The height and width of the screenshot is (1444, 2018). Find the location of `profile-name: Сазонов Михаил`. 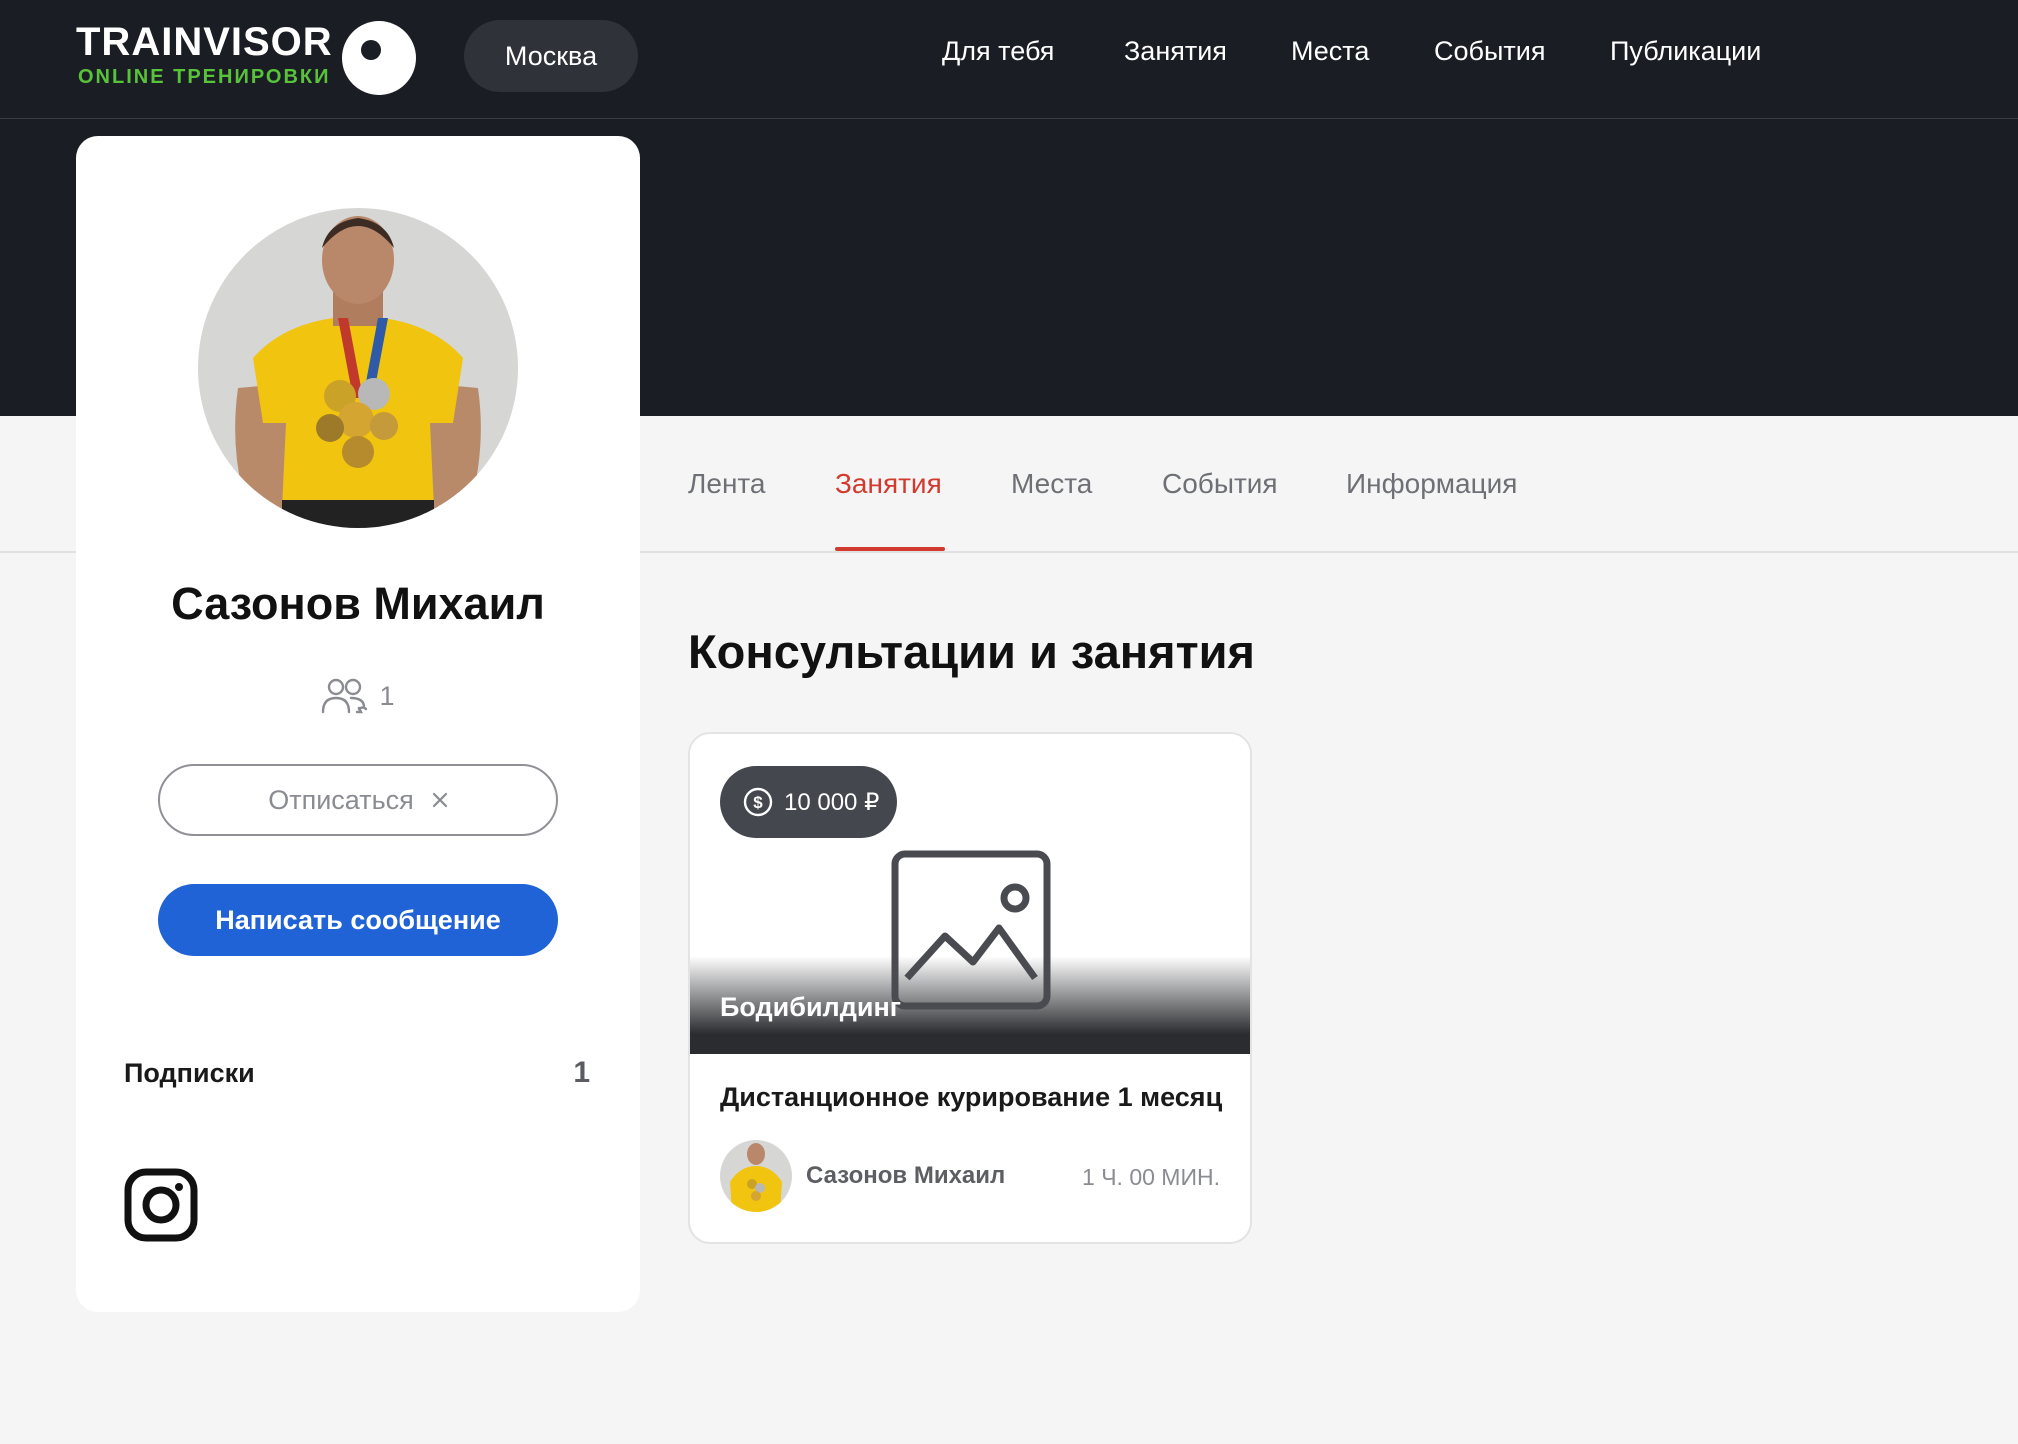

profile-name: Сазонов Михаил is located at coordinates (358, 603).